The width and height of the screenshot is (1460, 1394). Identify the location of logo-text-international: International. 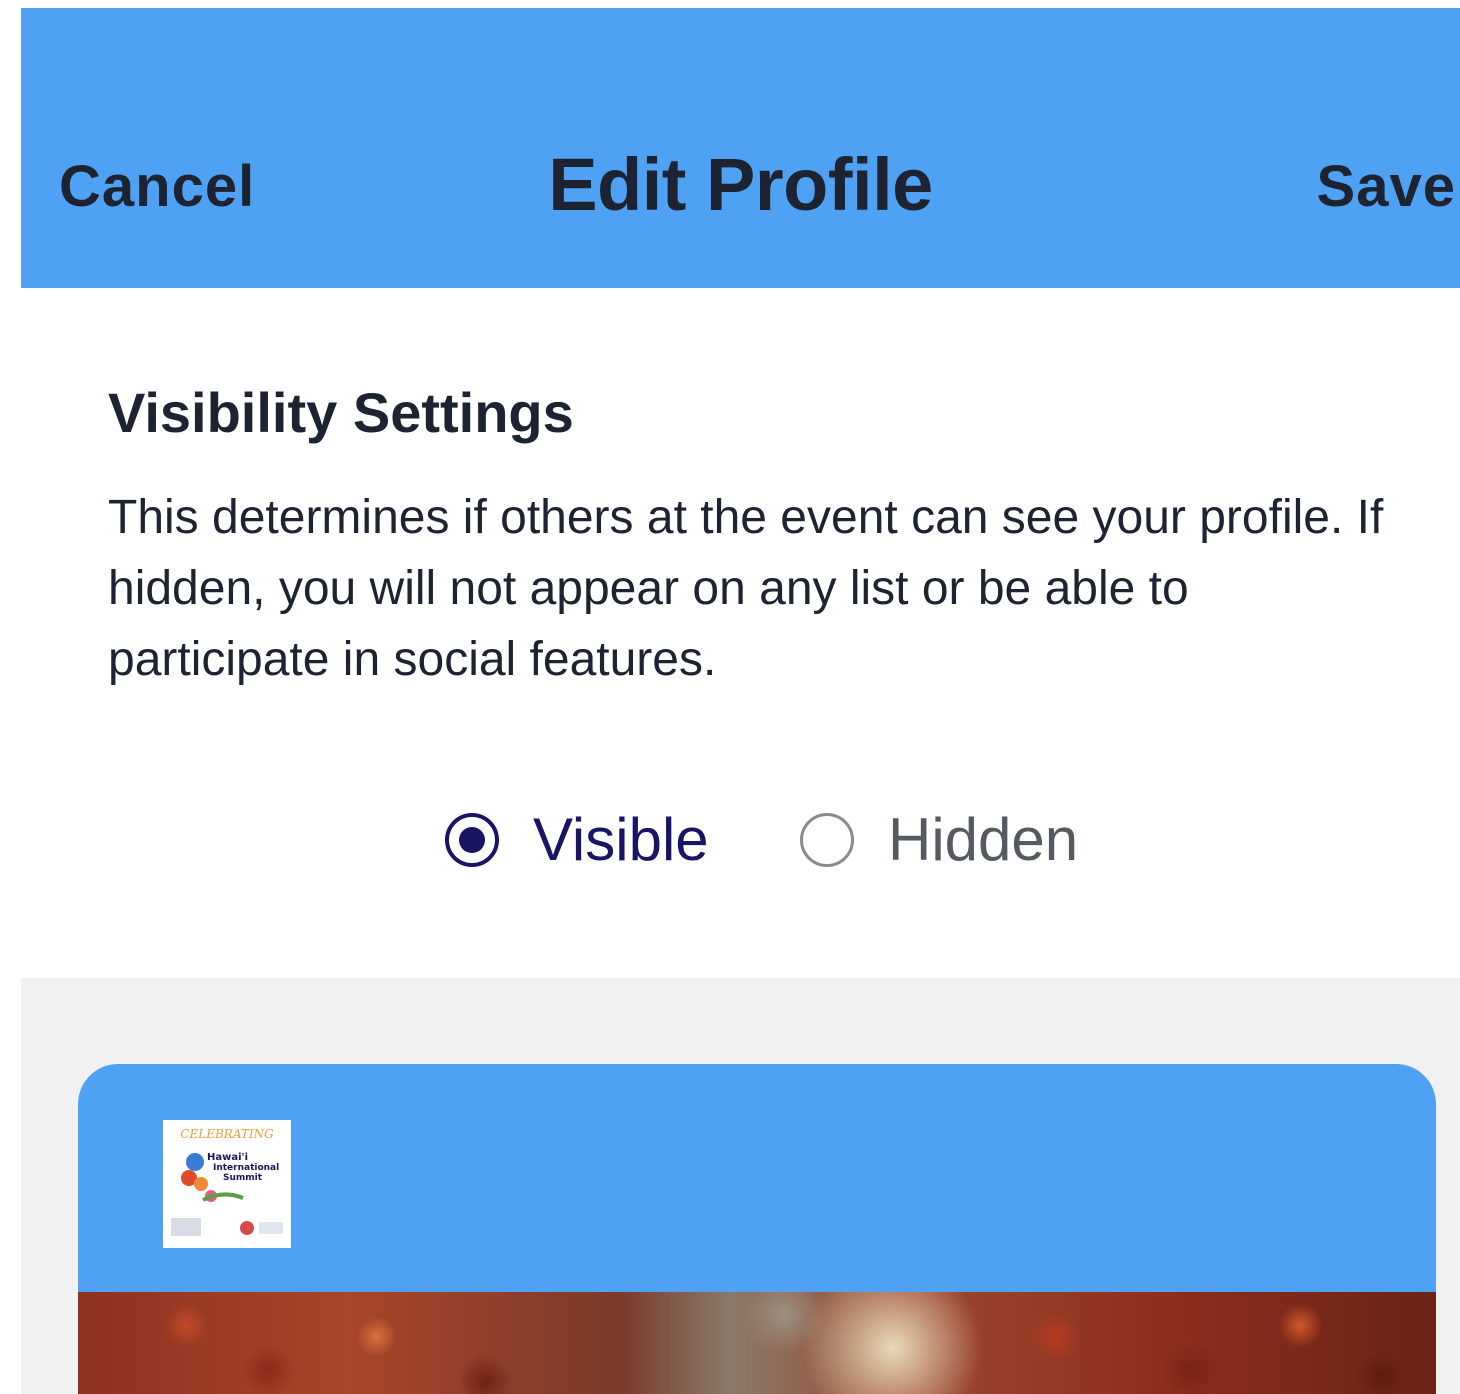
(246, 1168).